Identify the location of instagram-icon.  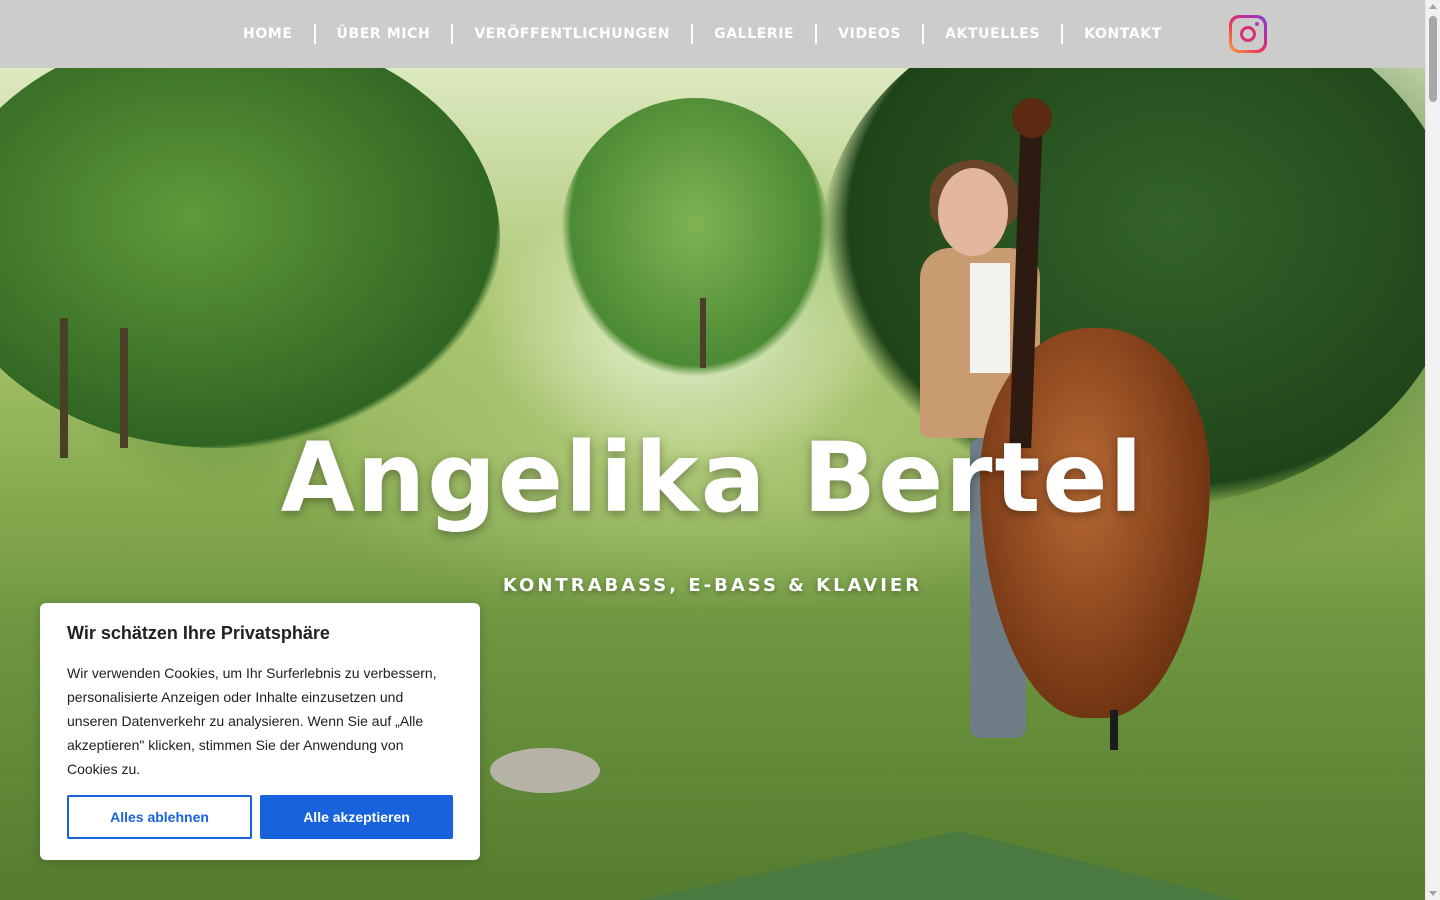
(1248, 34).